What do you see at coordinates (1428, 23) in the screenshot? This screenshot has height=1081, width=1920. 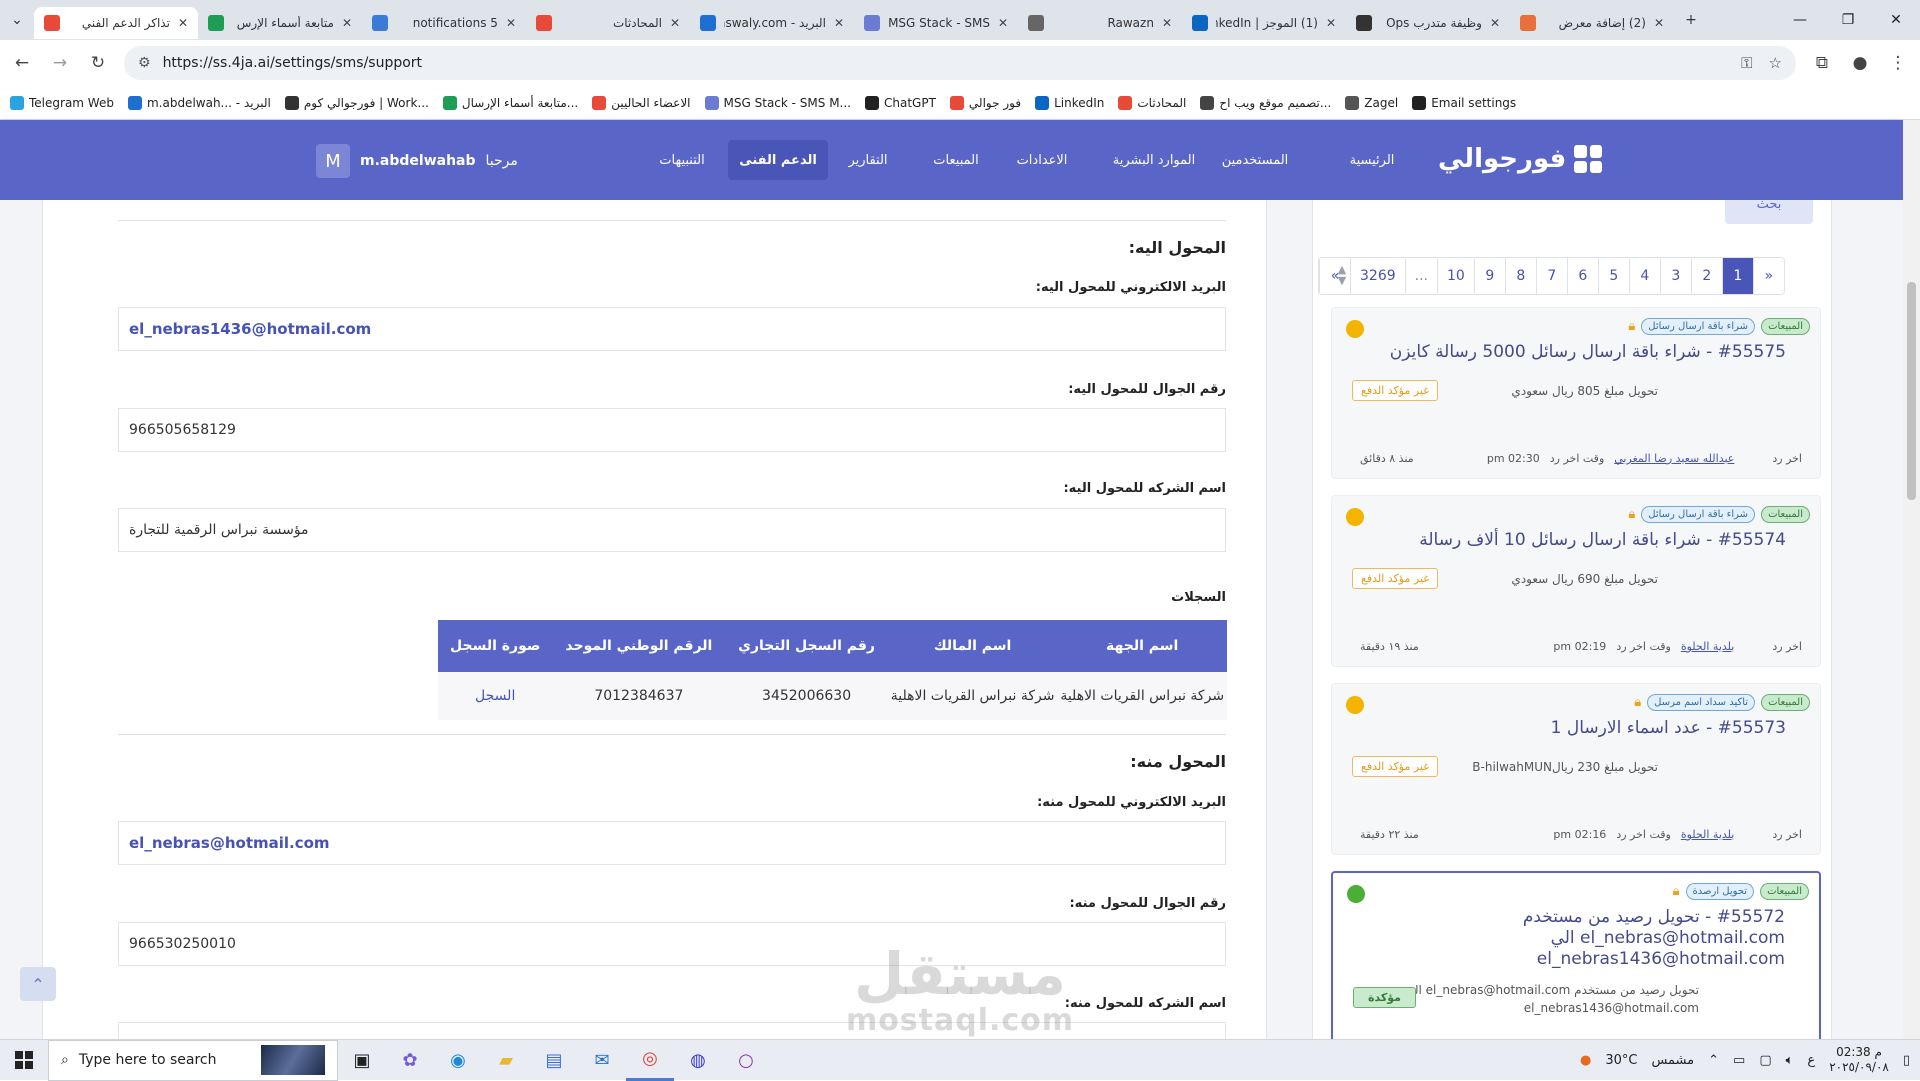 I see `browser-tab: وظيفة متدرب Ops ✕` at bounding box center [1428, 23].